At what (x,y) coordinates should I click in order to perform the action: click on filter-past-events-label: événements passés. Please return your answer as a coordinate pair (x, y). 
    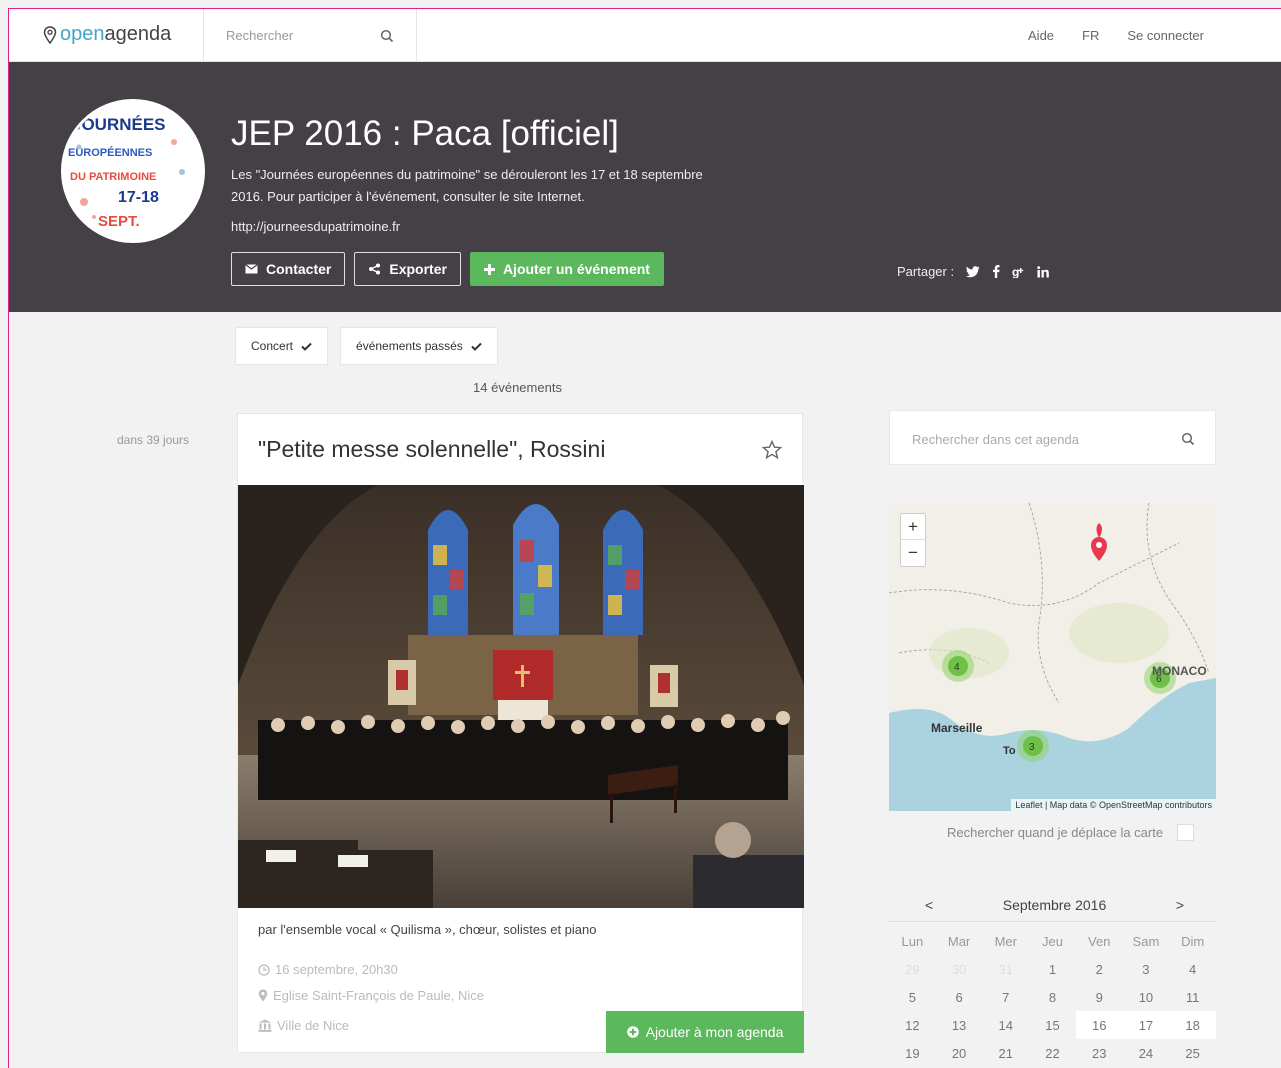
    Looking at the image, I should click on (409, 346).